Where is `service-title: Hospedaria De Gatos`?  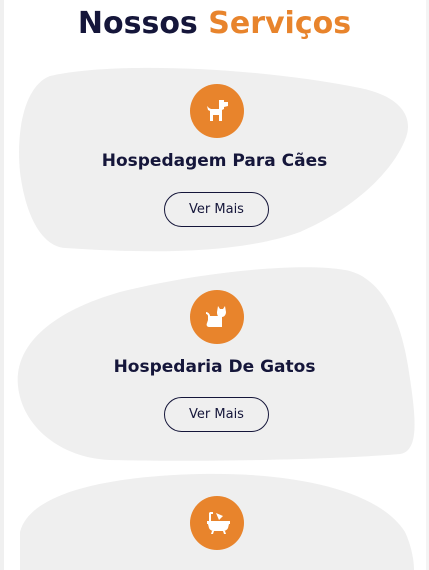 service-title: Hospedaria De Gatos is located at coordinates (214, 367).